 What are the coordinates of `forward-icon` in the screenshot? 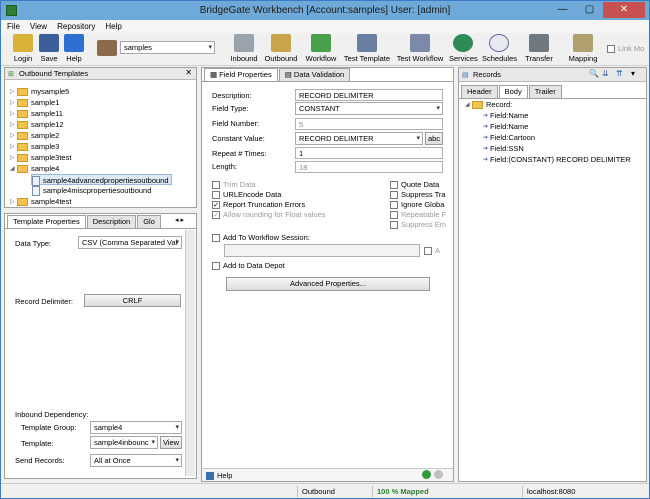 It's located at (438, 474).